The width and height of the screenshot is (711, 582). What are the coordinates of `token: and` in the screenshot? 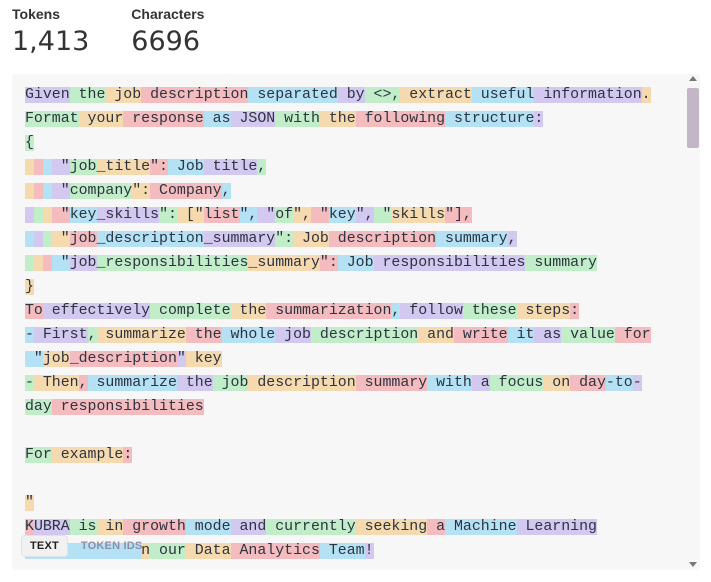 It's located at (436, 335).